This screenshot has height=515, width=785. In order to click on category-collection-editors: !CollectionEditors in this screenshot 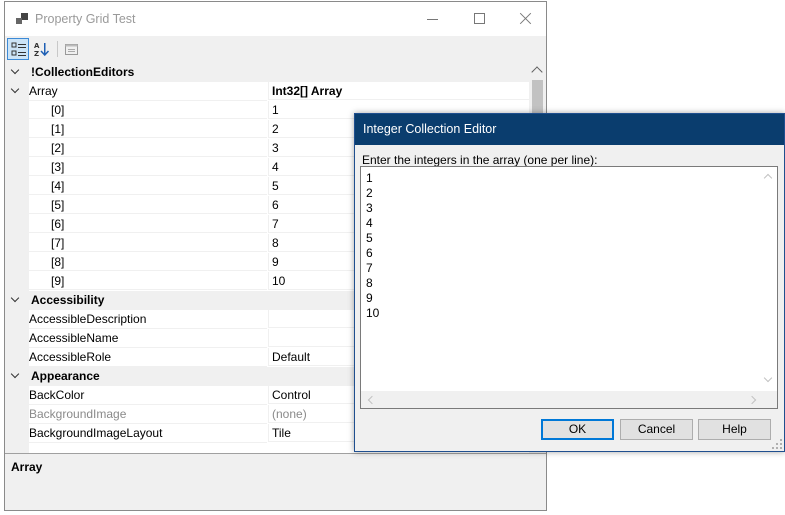, I will do `click(267, 72)`.